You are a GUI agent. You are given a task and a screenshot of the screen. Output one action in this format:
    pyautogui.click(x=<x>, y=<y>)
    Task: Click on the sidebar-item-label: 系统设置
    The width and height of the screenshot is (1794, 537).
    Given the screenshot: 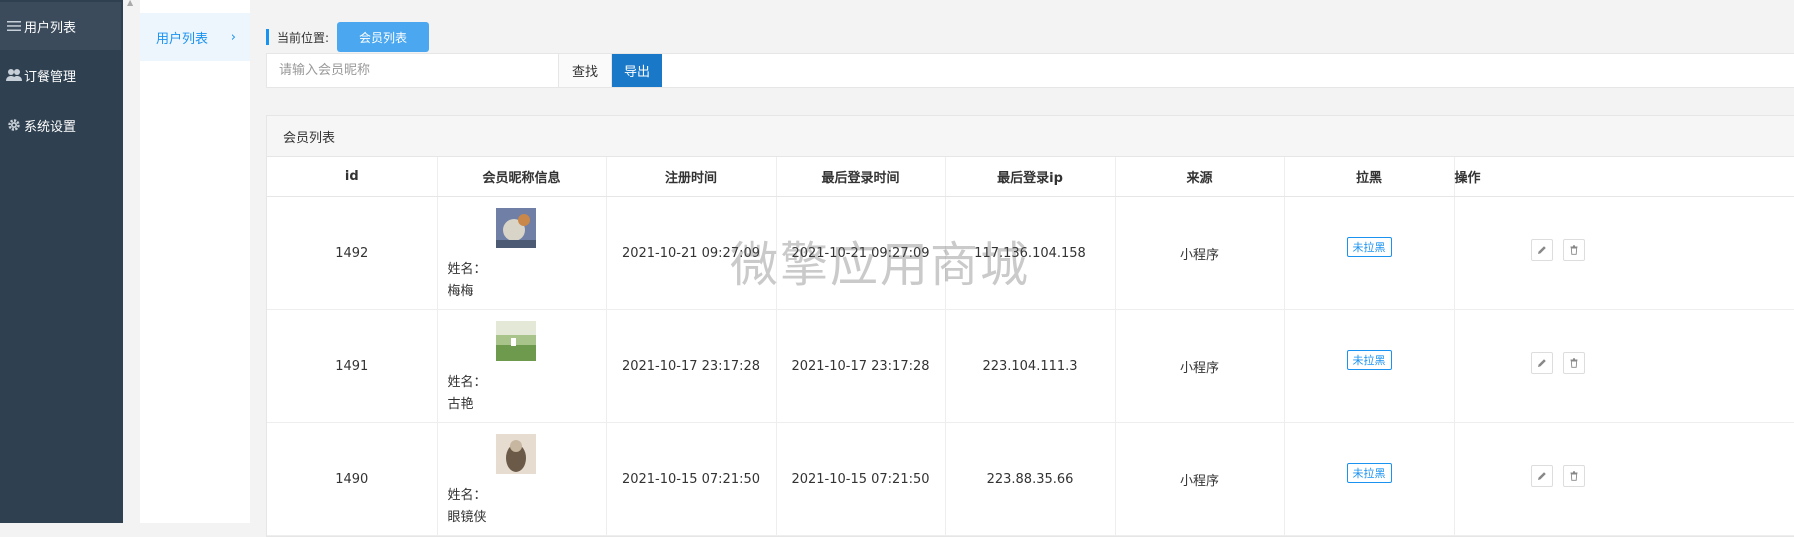 What is the action you would take?
    pyautogui.click(x=50, y=127)
    